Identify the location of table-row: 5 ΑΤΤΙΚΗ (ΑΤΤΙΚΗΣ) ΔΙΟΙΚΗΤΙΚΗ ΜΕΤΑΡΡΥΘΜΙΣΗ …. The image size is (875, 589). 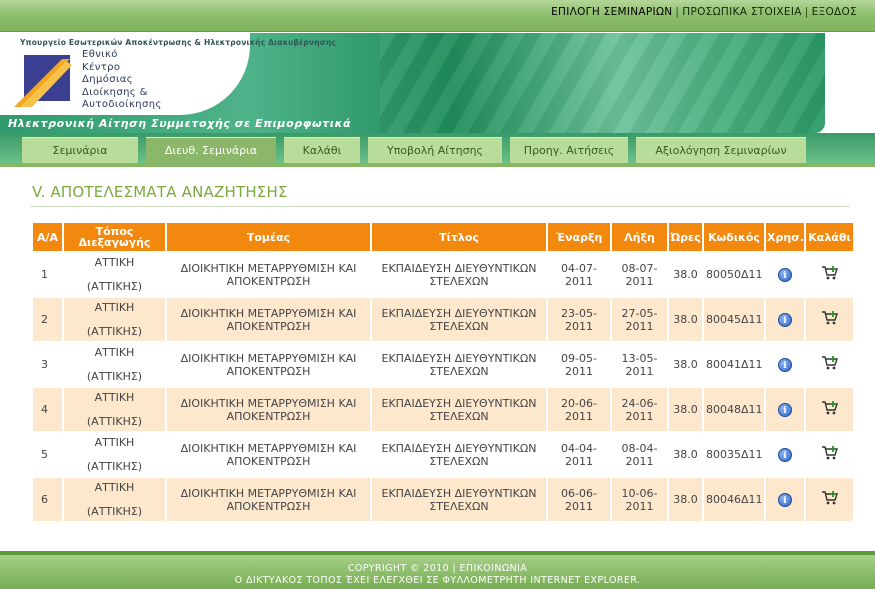
(443, 454).